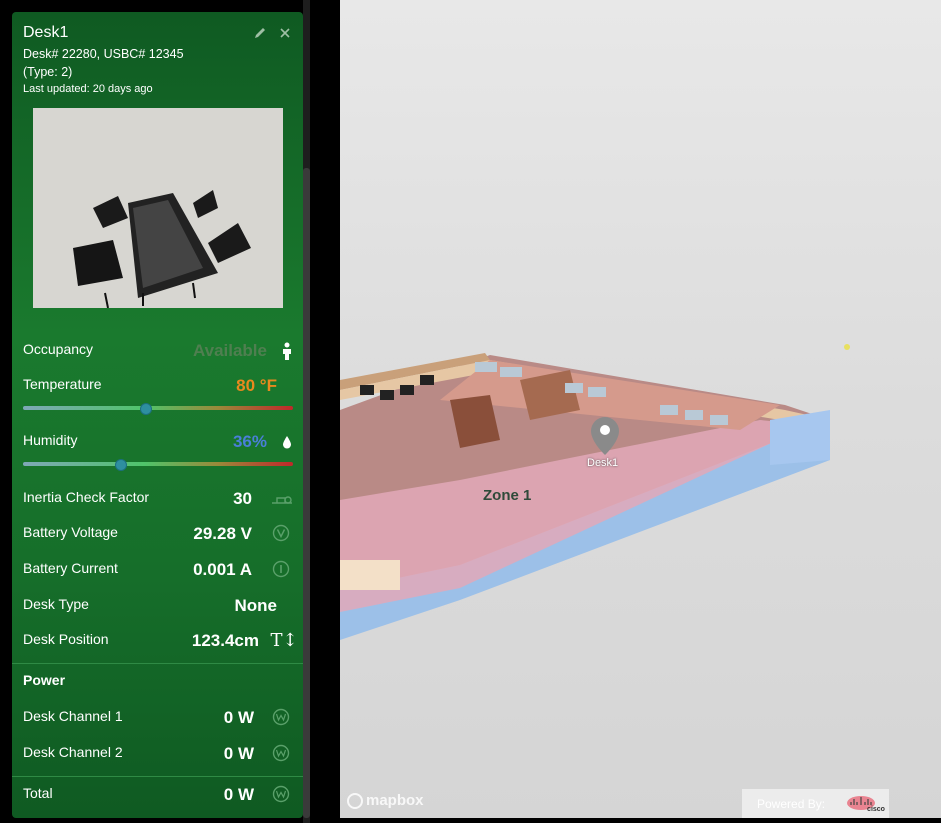  I want to click on battery-voltage-value: 29.28 V, so click(222, 533).